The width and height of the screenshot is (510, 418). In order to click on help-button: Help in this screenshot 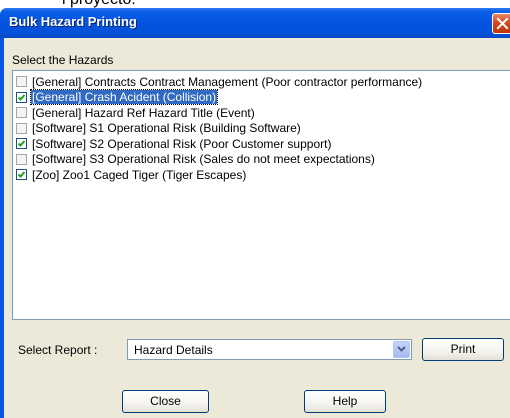, I will do `click(345, 401)`.